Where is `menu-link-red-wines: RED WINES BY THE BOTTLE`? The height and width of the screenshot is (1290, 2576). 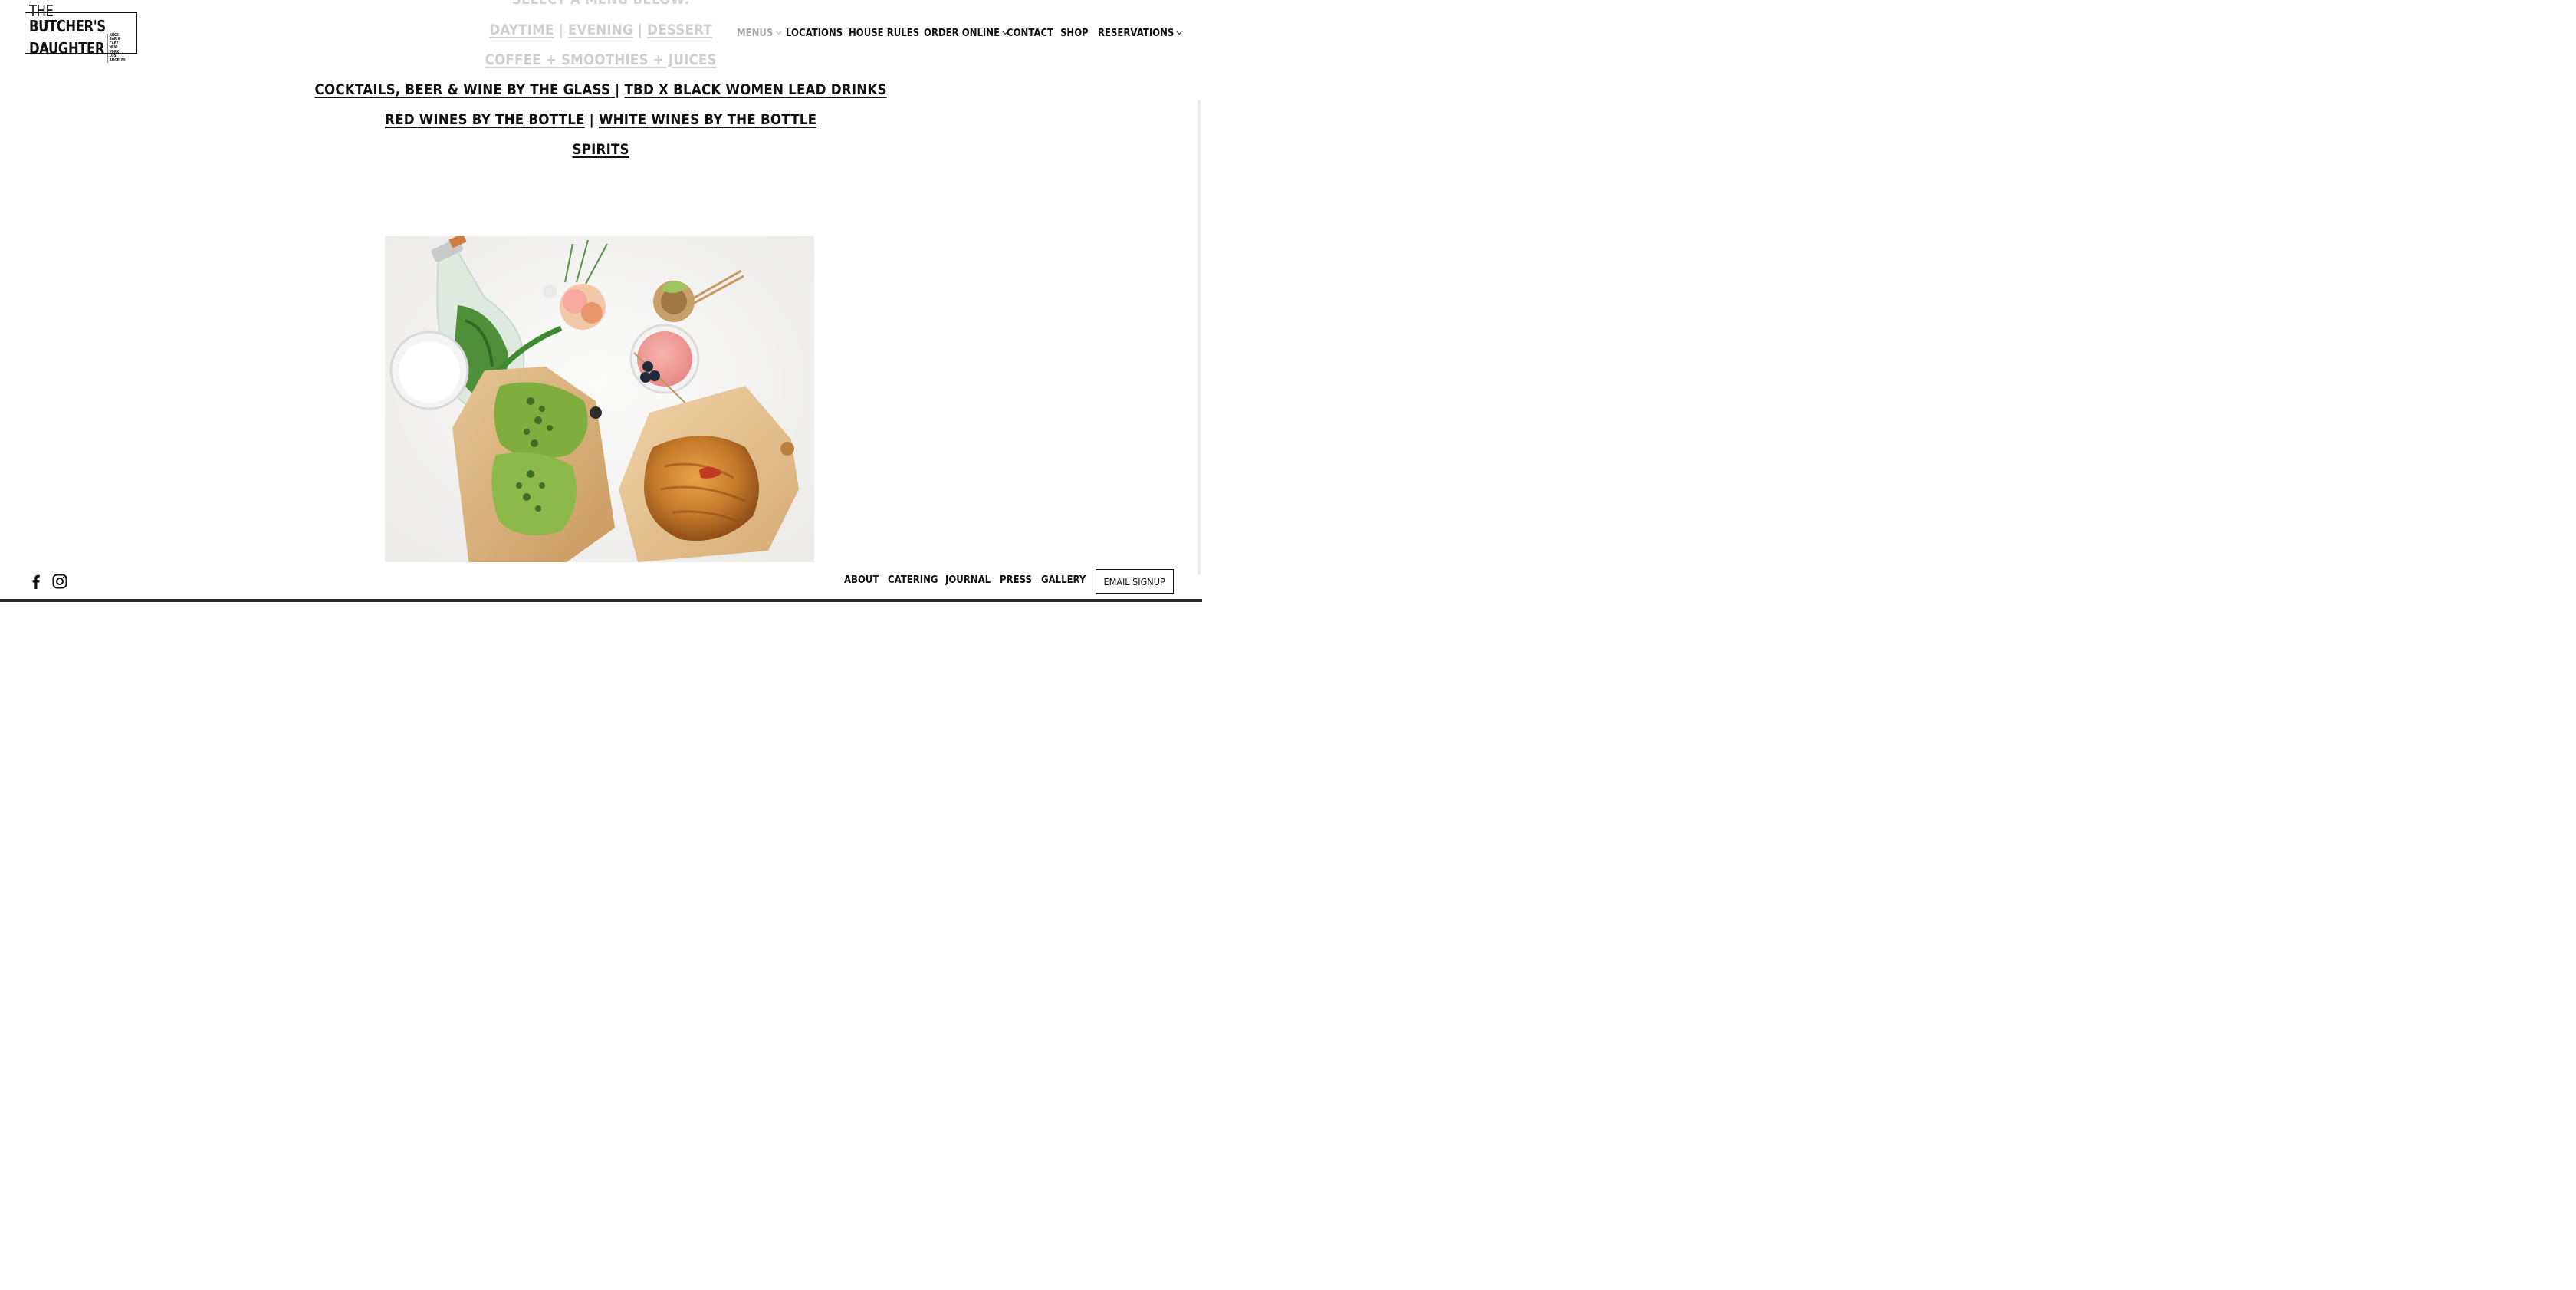 menu-link-red-wines: RED WINES BY THE BOTTLE is located at coordinates (485, 119).